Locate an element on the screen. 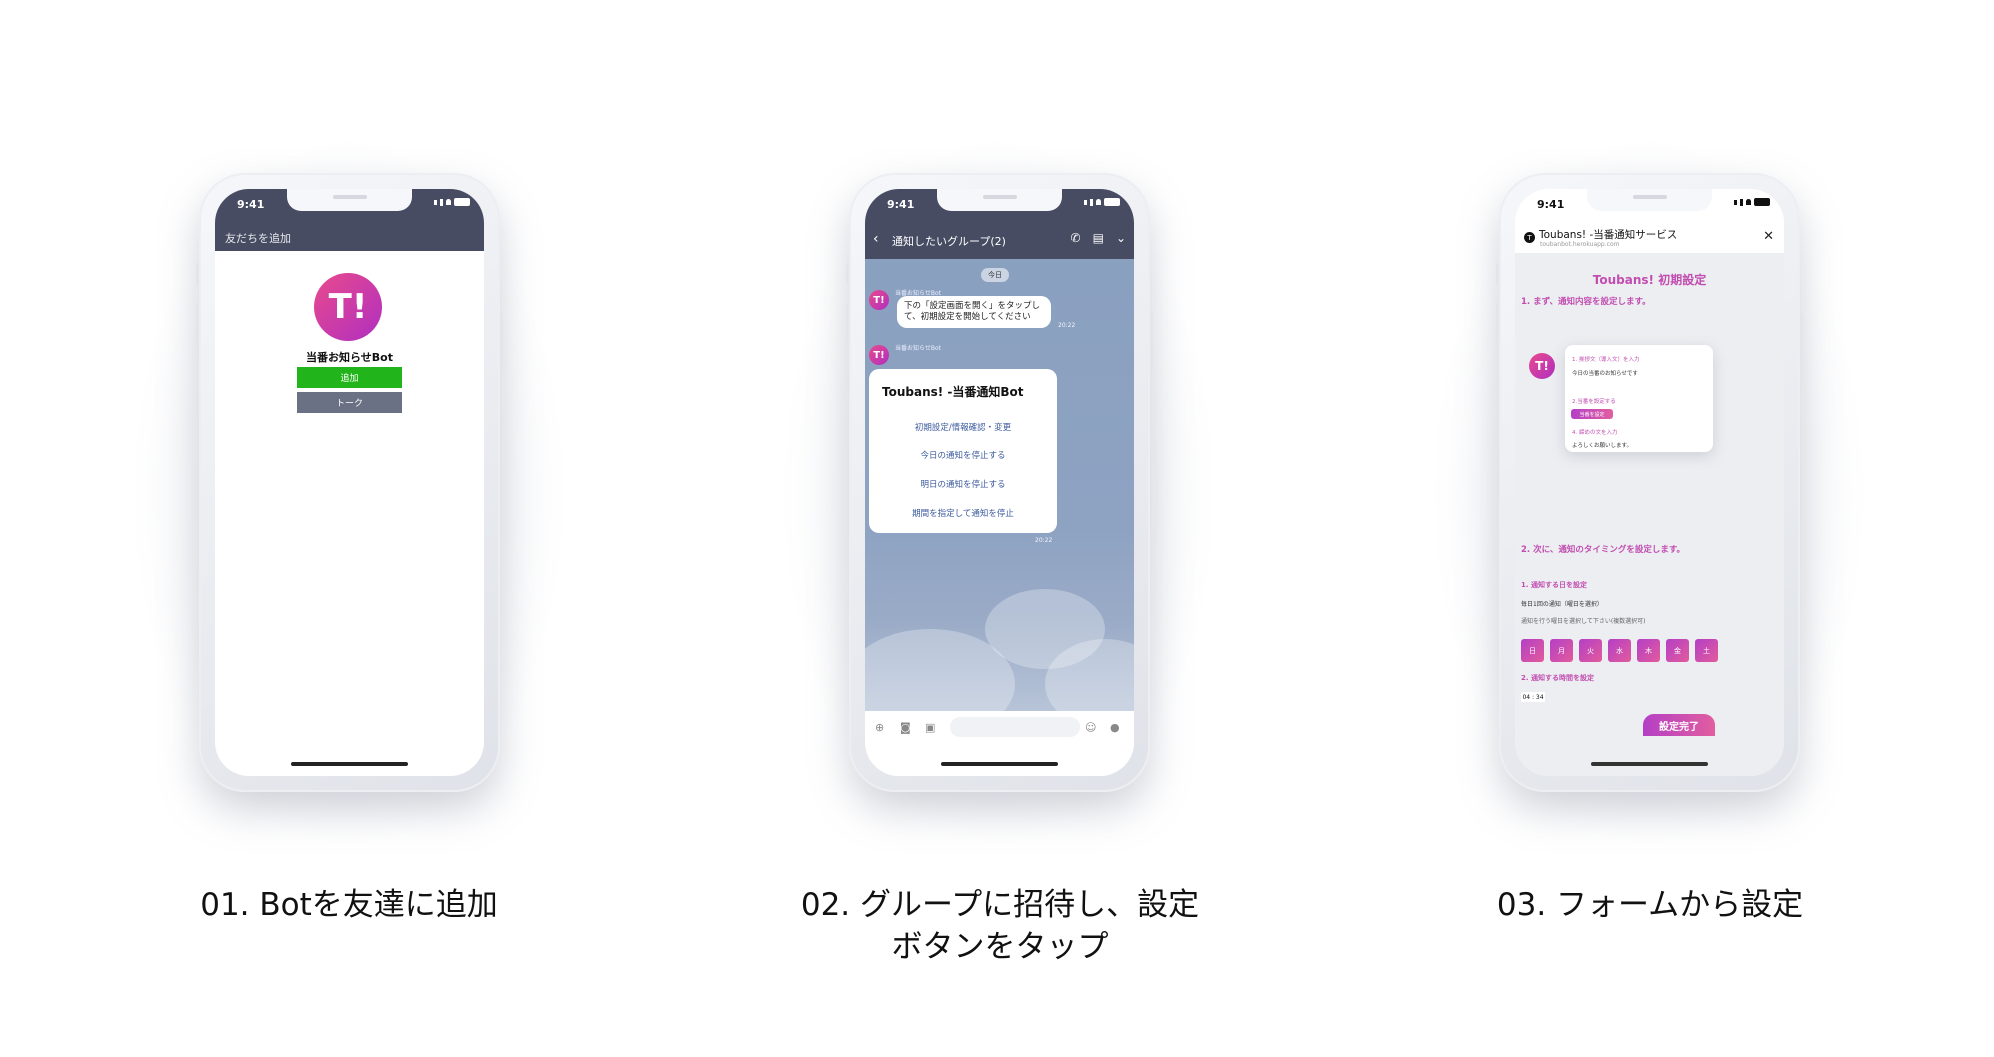  wifi-icon is located at coordinates (1098, 202).